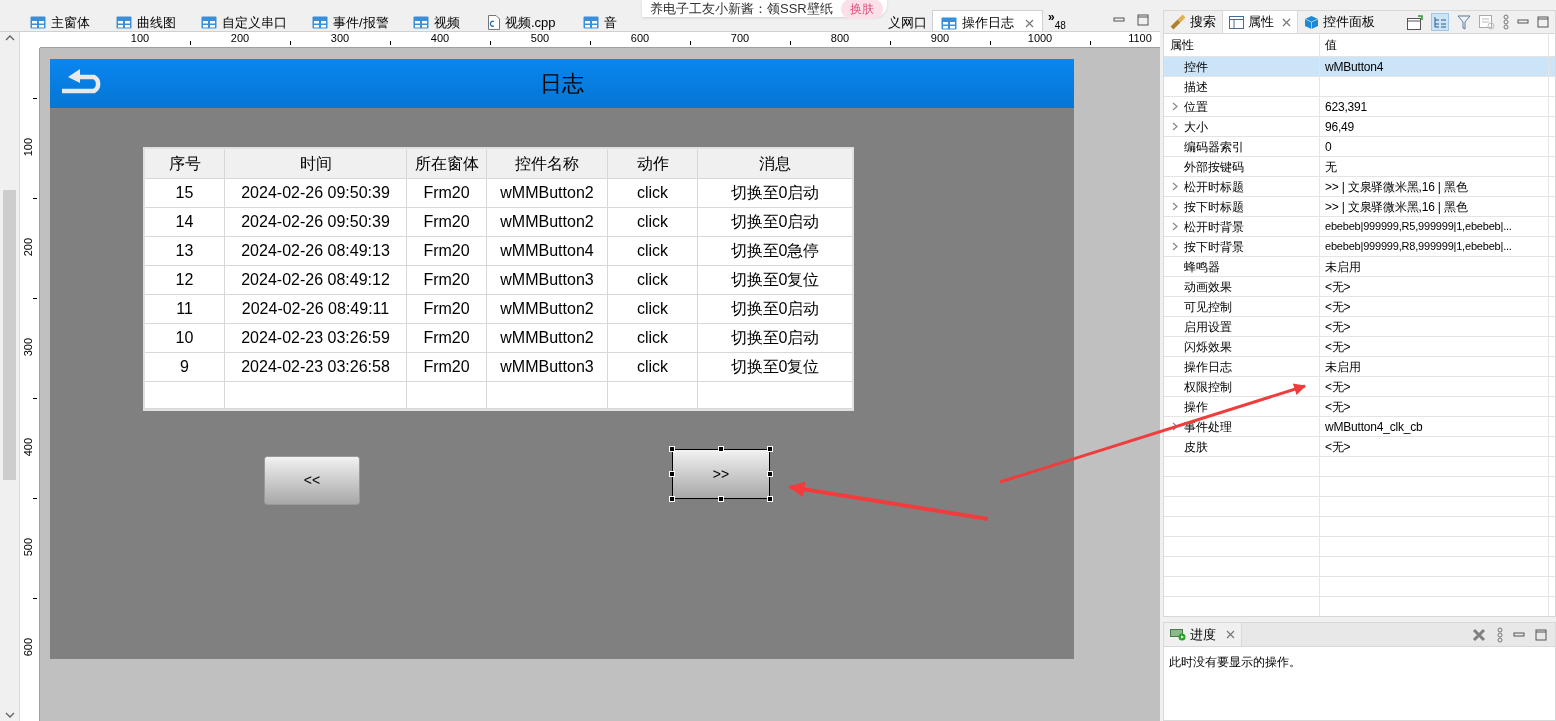  I want to click on property-row: 位置 623,391, so click(1359, 107).